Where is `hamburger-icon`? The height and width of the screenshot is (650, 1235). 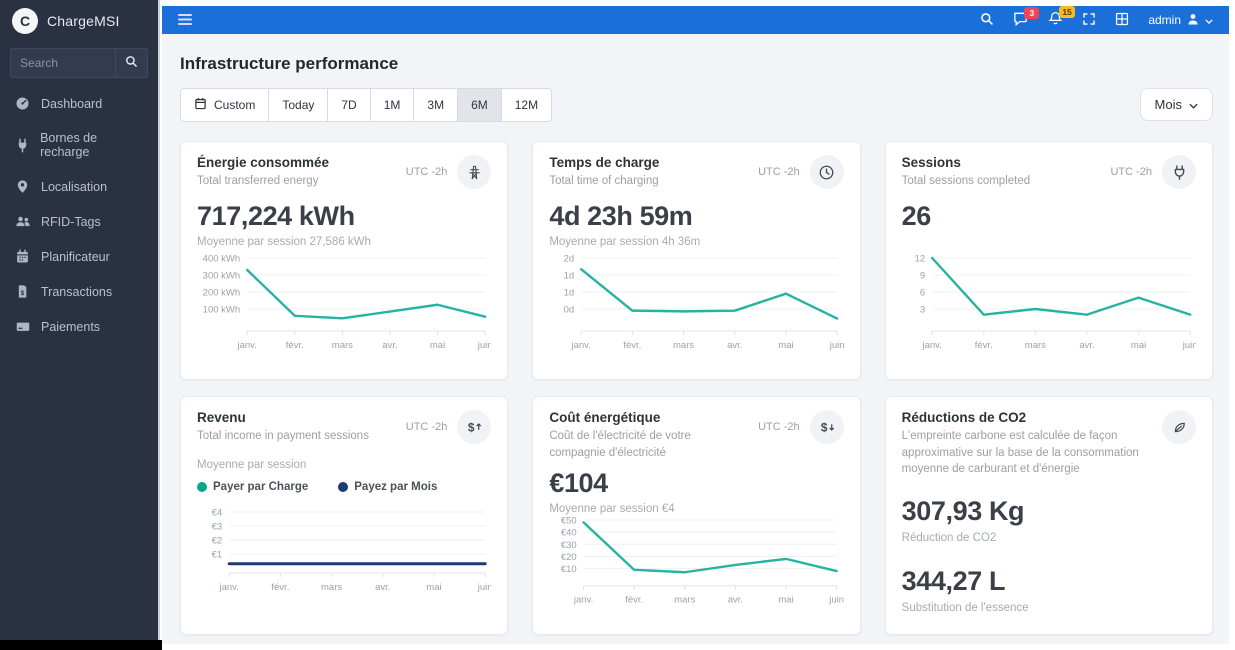 hamburger-icon is located at coordinates (185, 20).